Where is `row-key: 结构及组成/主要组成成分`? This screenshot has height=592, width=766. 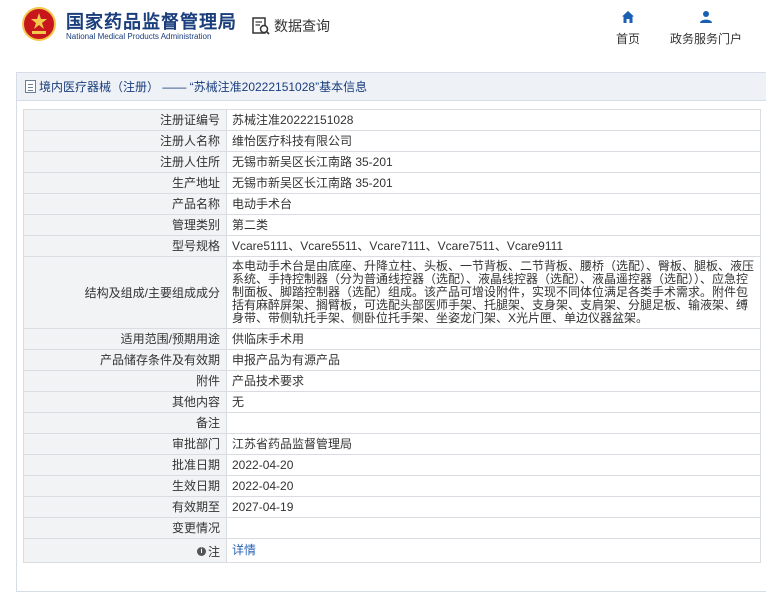 row-key: 结构及组成/主要组成成分 is located at coordinates (125, 292).